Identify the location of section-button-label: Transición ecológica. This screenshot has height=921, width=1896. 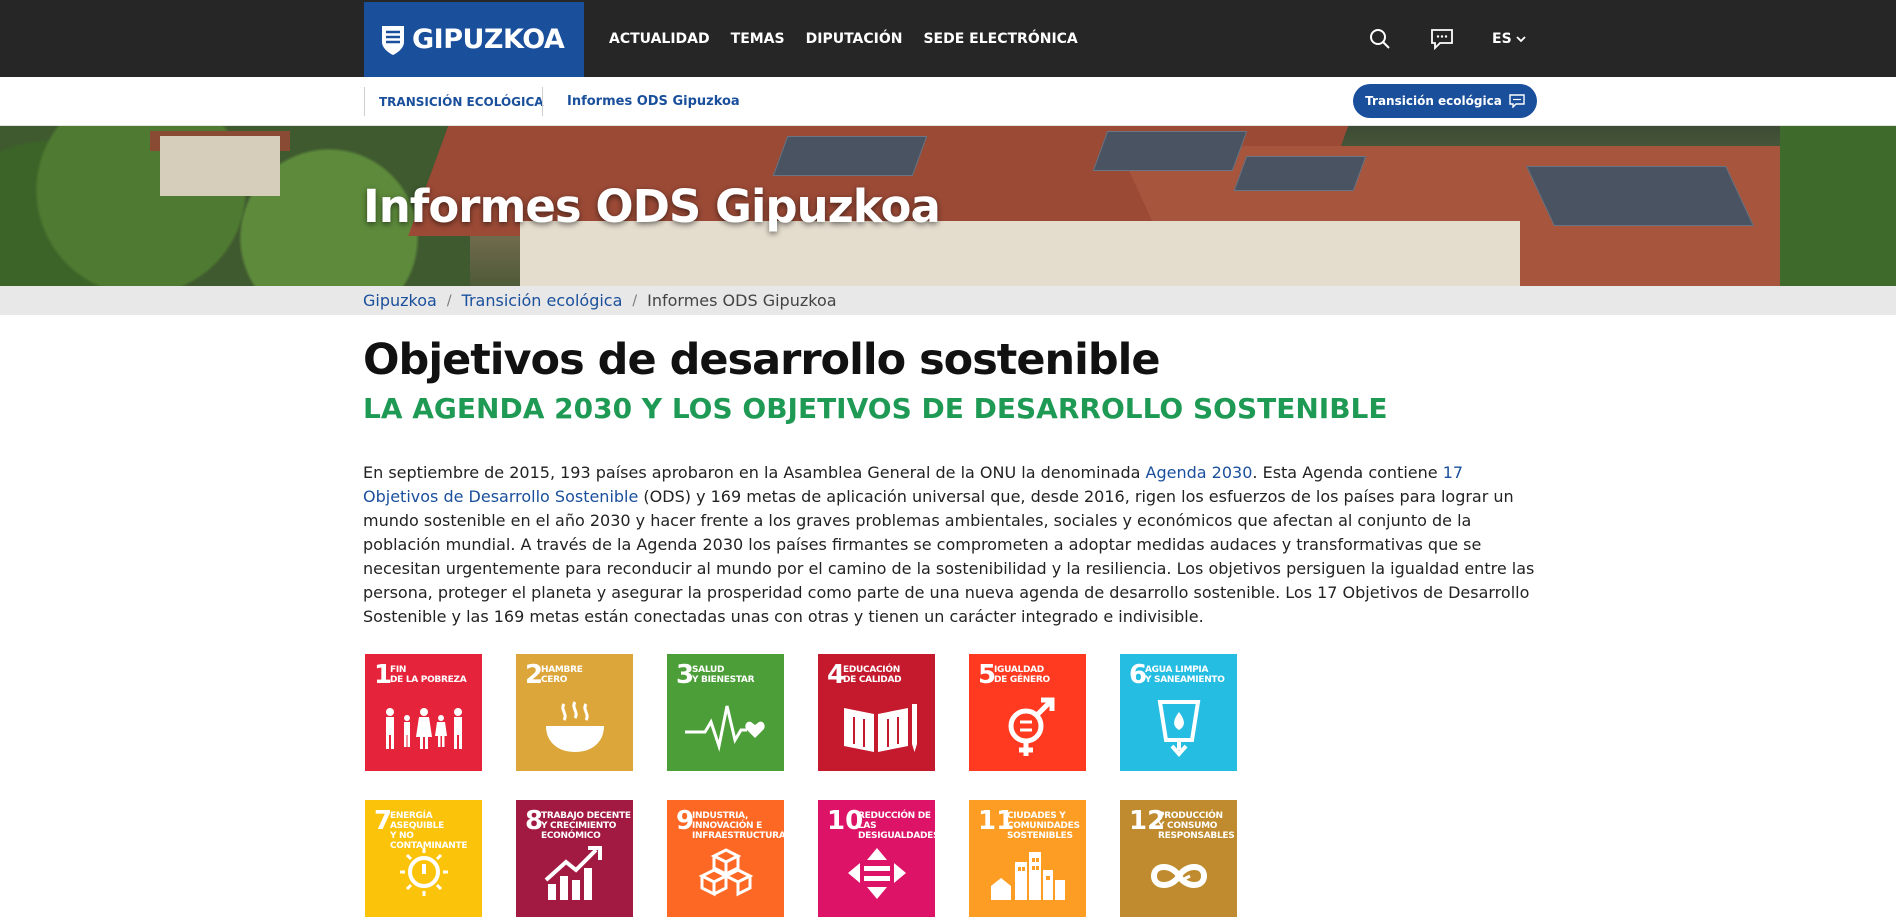
(1433, 101).